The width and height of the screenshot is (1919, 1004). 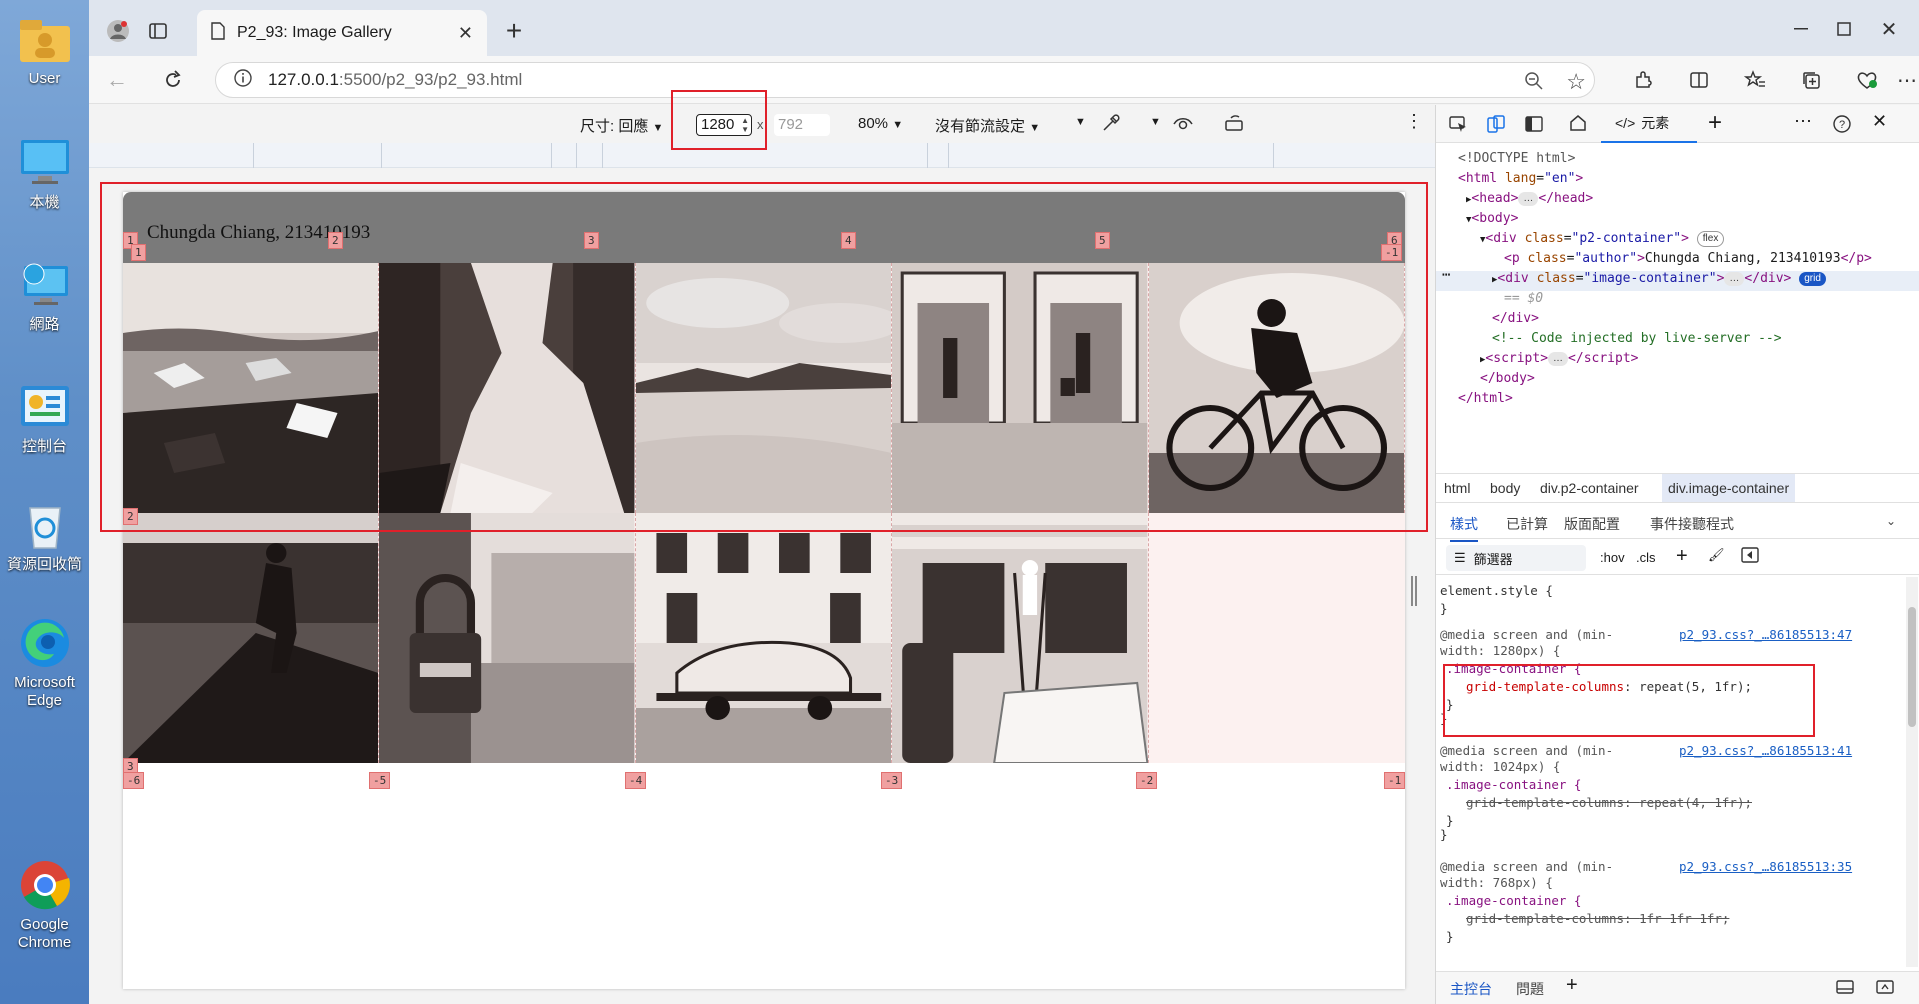 What do you see at coordinates (1534, 126) in the screenshot?
I see `dock-icon` at bounding box center [1534, 126].